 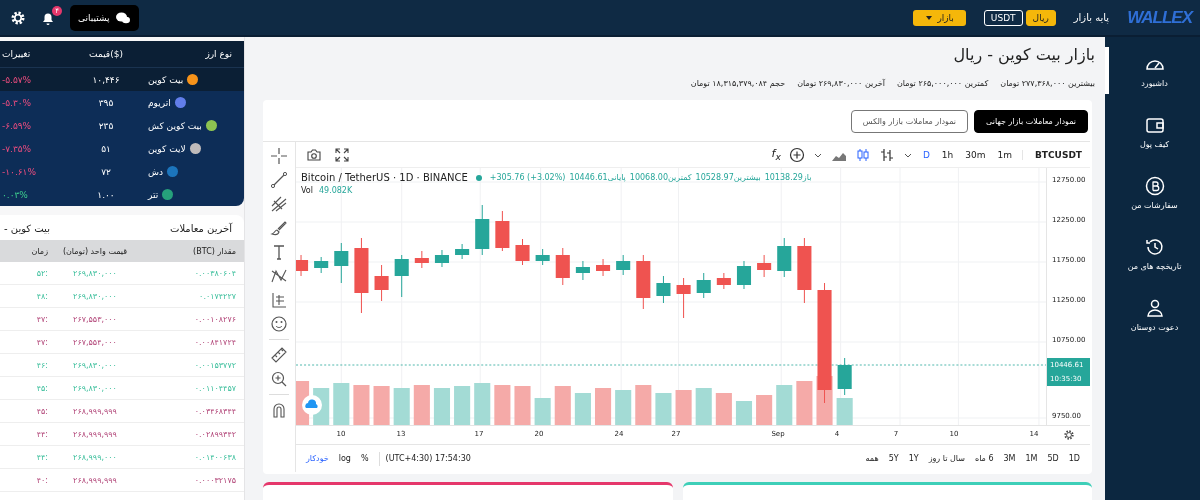 What do you see at coordinates (95, 273) in the screenshot?
I see `table-cell-text: ۲۶۹,۸۳۰,۰۰۰` at bounding box center [95, 273].